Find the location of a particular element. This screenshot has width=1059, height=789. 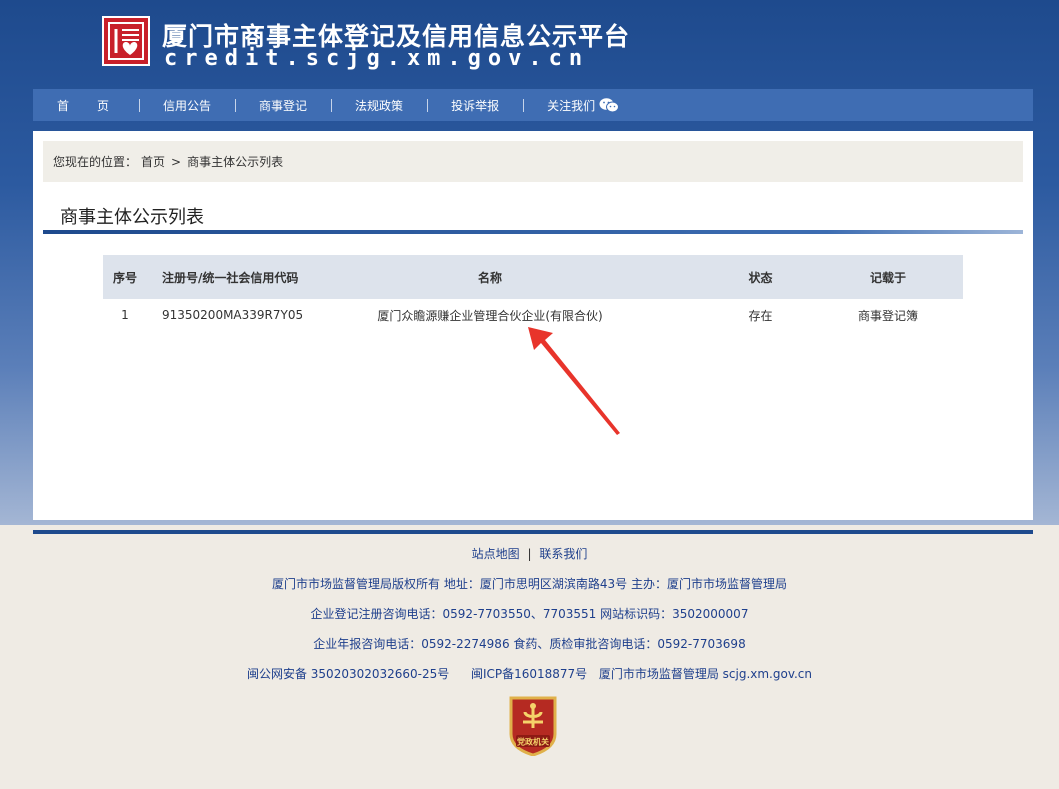

column-header-index: 序号 is located at coordinates (124, 277).